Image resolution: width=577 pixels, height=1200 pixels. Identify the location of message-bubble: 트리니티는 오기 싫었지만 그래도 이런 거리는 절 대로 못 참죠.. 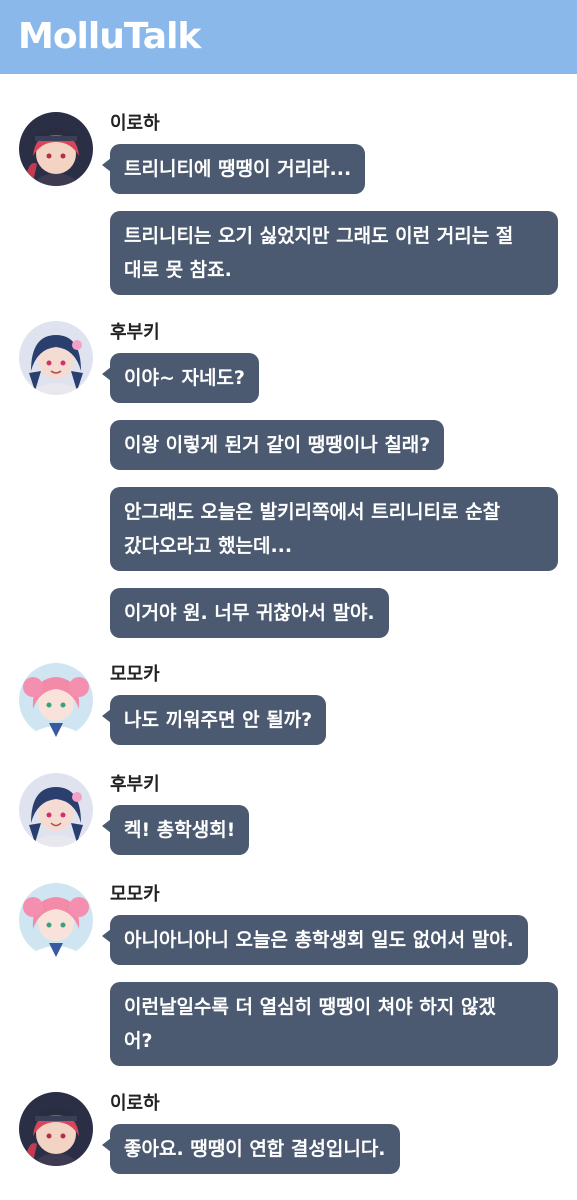
(334, 253).